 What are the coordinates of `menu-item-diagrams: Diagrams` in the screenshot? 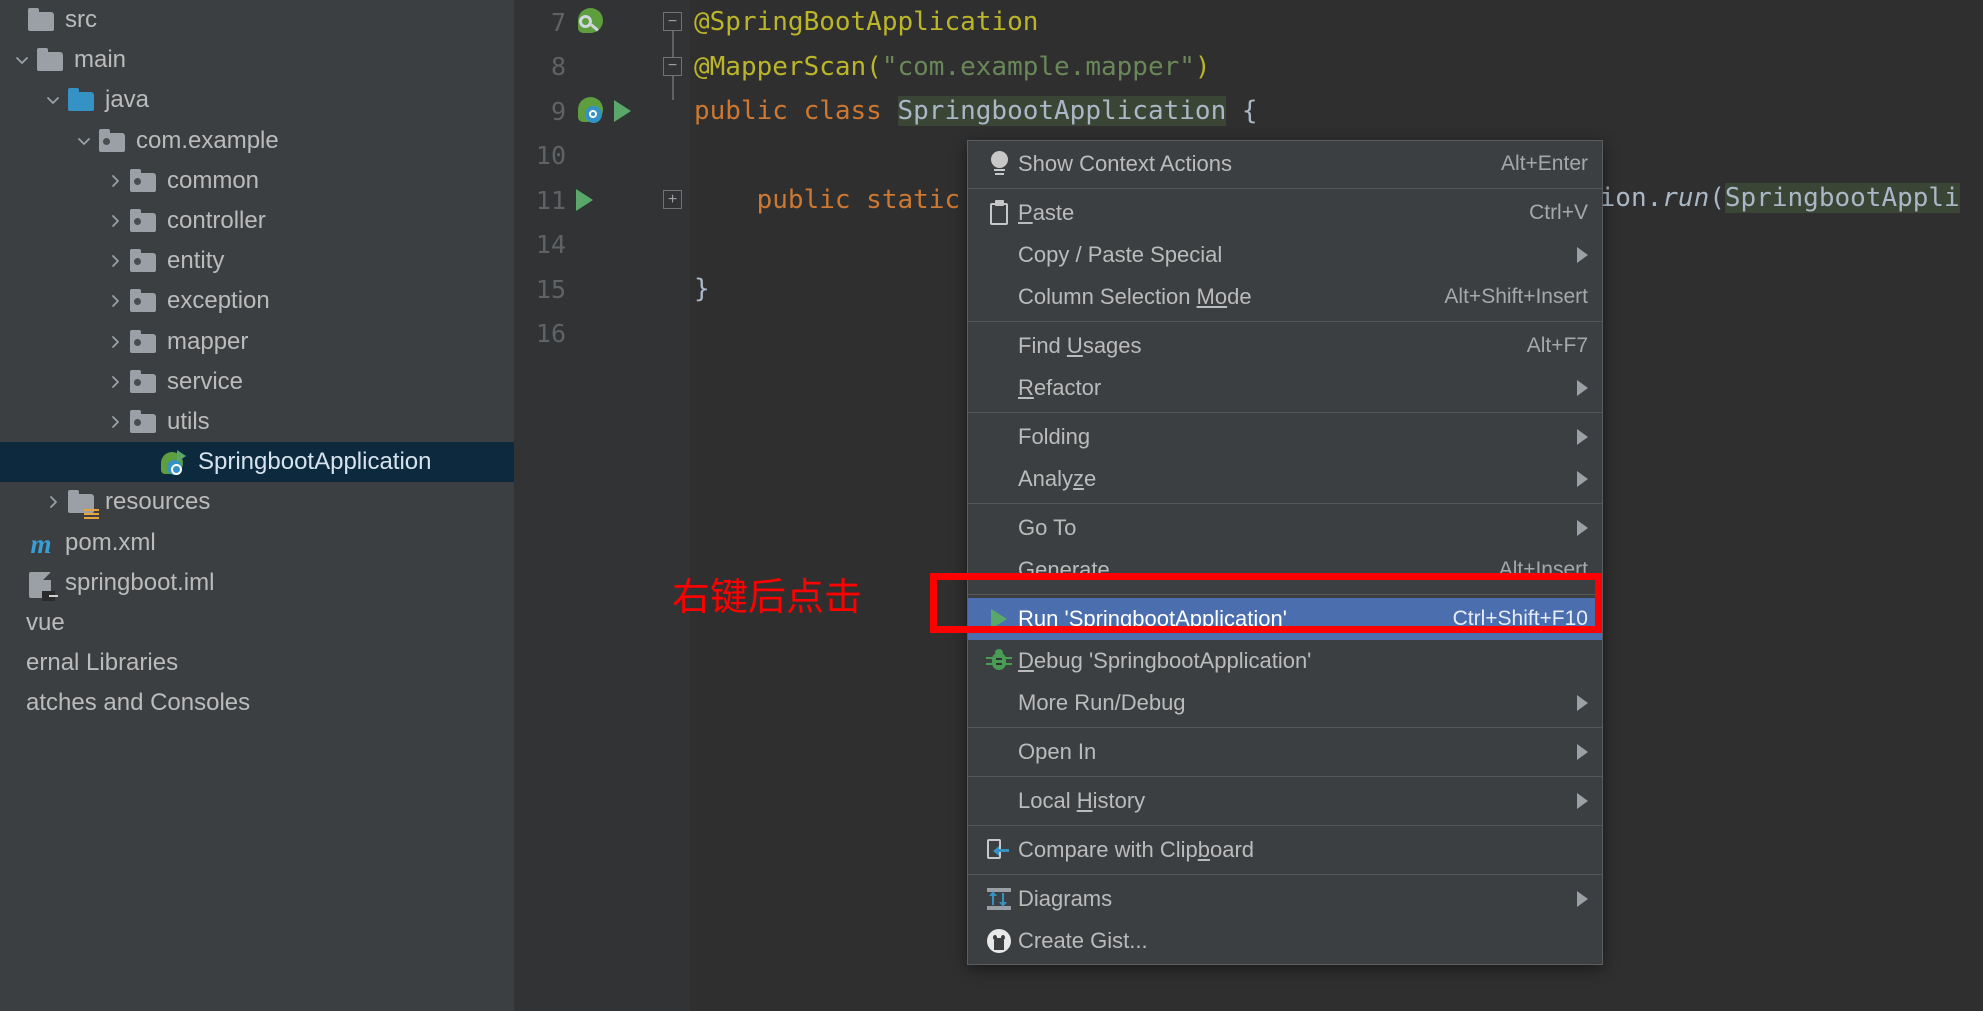 It's located at (1285, 899).